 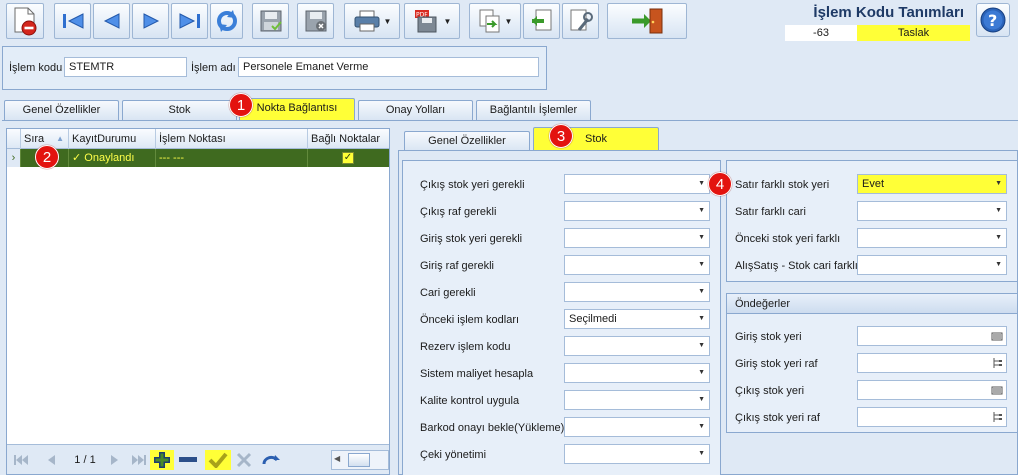 I want to click on last-record-button, so click(x=189, y=21).